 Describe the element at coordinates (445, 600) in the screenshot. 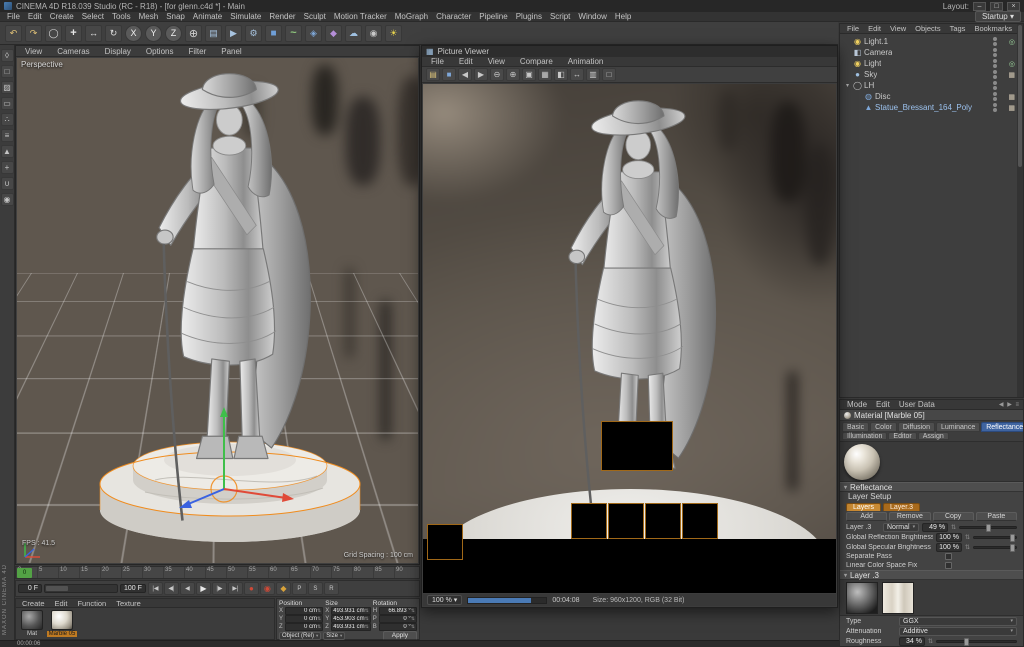

I see `zoom-select: 100 % ▾` at that location.